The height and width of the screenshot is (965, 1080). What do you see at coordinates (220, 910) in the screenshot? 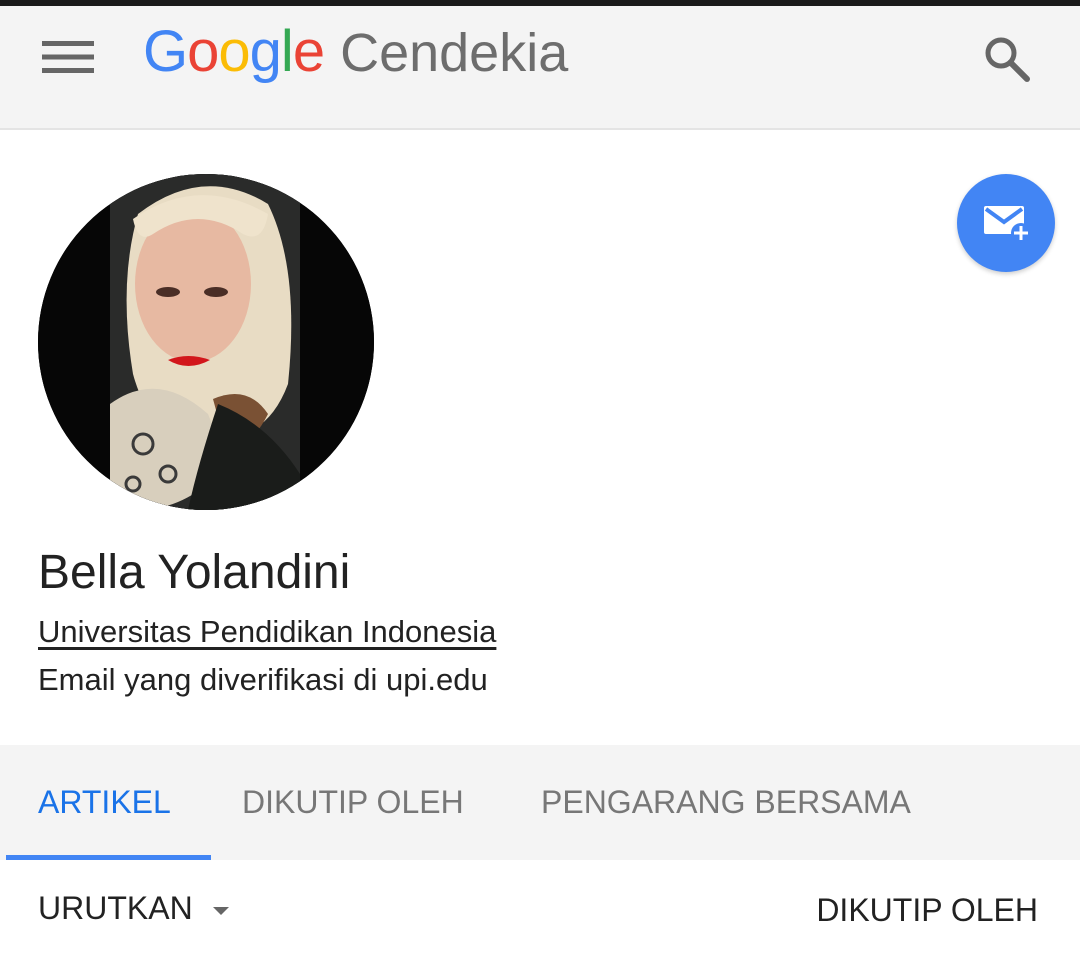
I see `caret-down-icon` at bounding box center [220, 910].